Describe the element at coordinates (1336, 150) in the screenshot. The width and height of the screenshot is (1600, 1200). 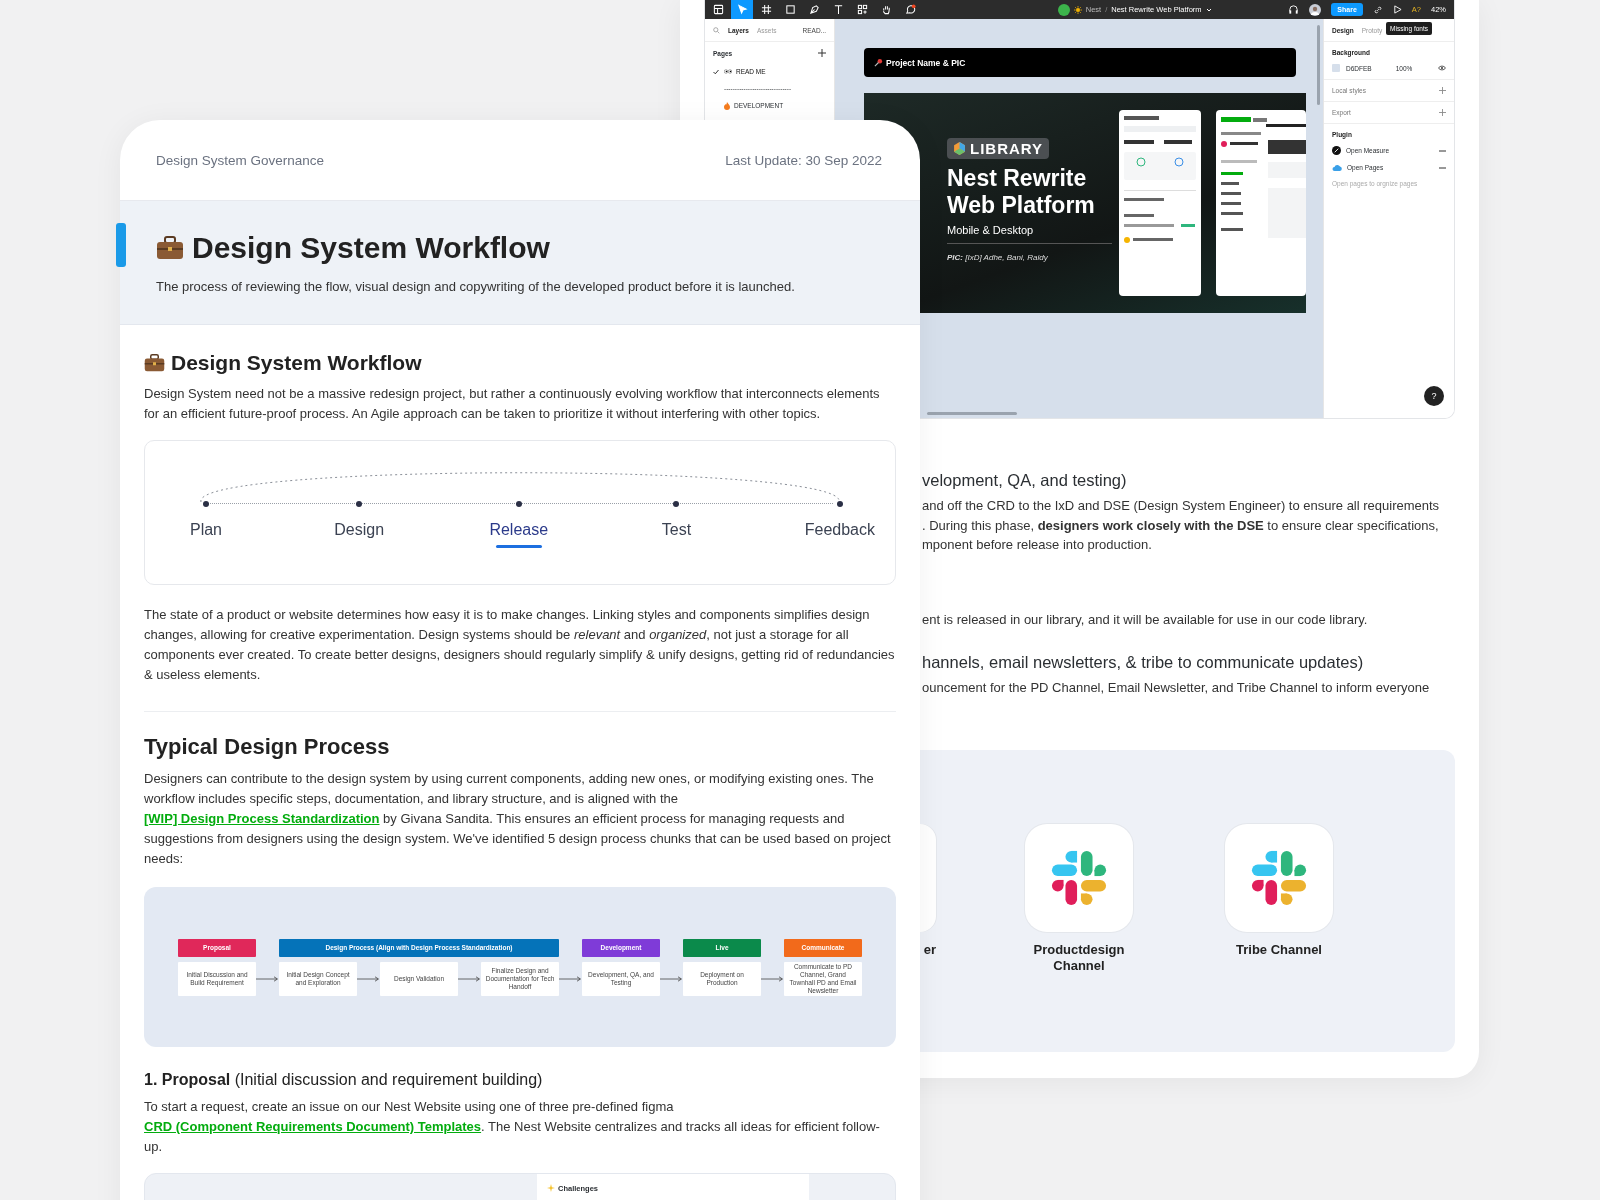
I see `ruler-icon` at that location.